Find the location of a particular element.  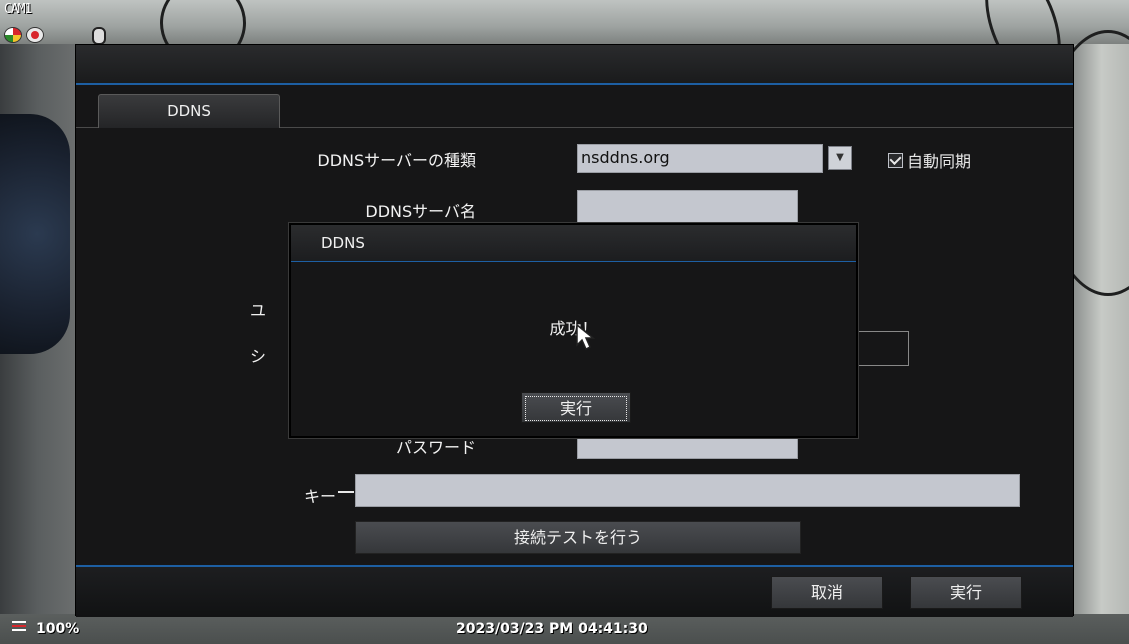

server-type-select: nsddns.org is located at coordinates (700, 158).